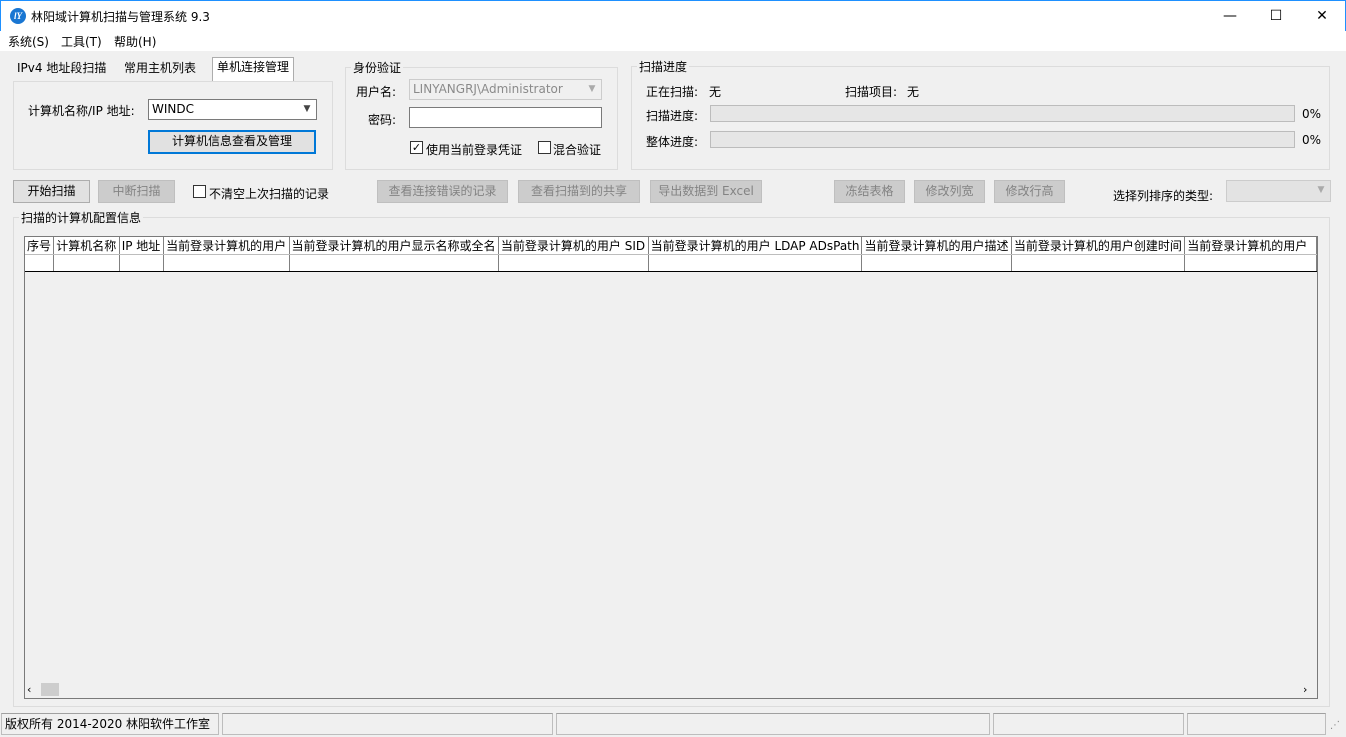 This screenshot has width=1346, height=737. I want to click on password-label: 密码:, so click(382, 120).